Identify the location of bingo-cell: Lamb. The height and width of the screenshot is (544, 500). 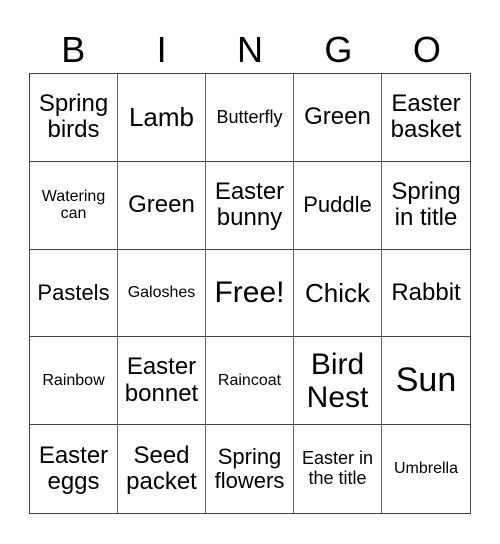
(162, 118).